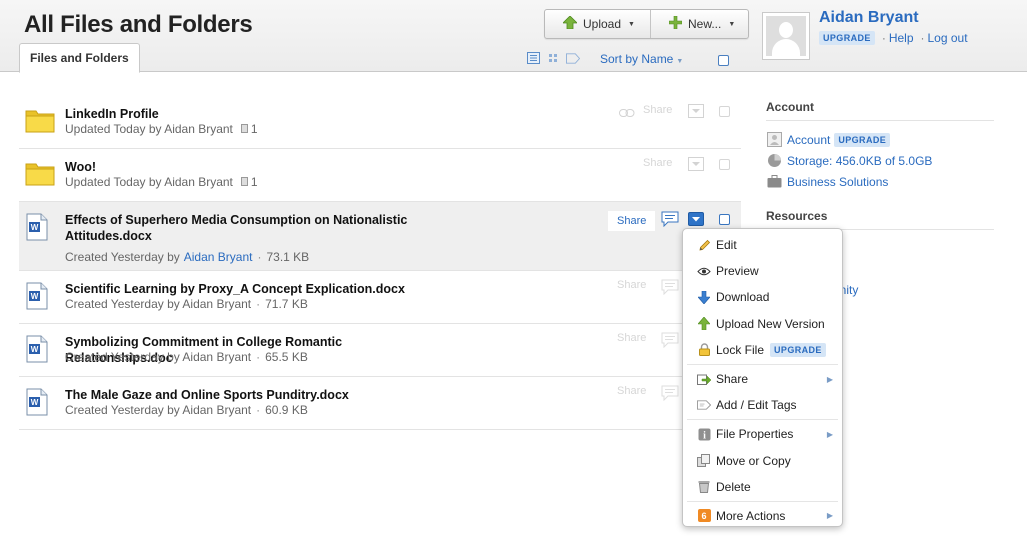  What do you see at coordinates (762, 324) in the screenshot?
I see `menu-item-upload-new-version: Upload New Version` at bounding box center [762, 324].